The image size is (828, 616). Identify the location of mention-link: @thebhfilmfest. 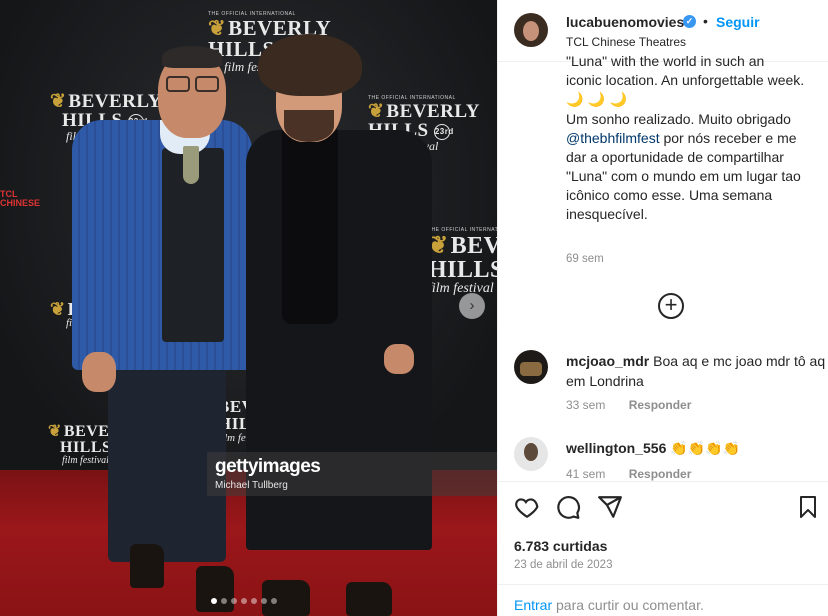
(613, 138).